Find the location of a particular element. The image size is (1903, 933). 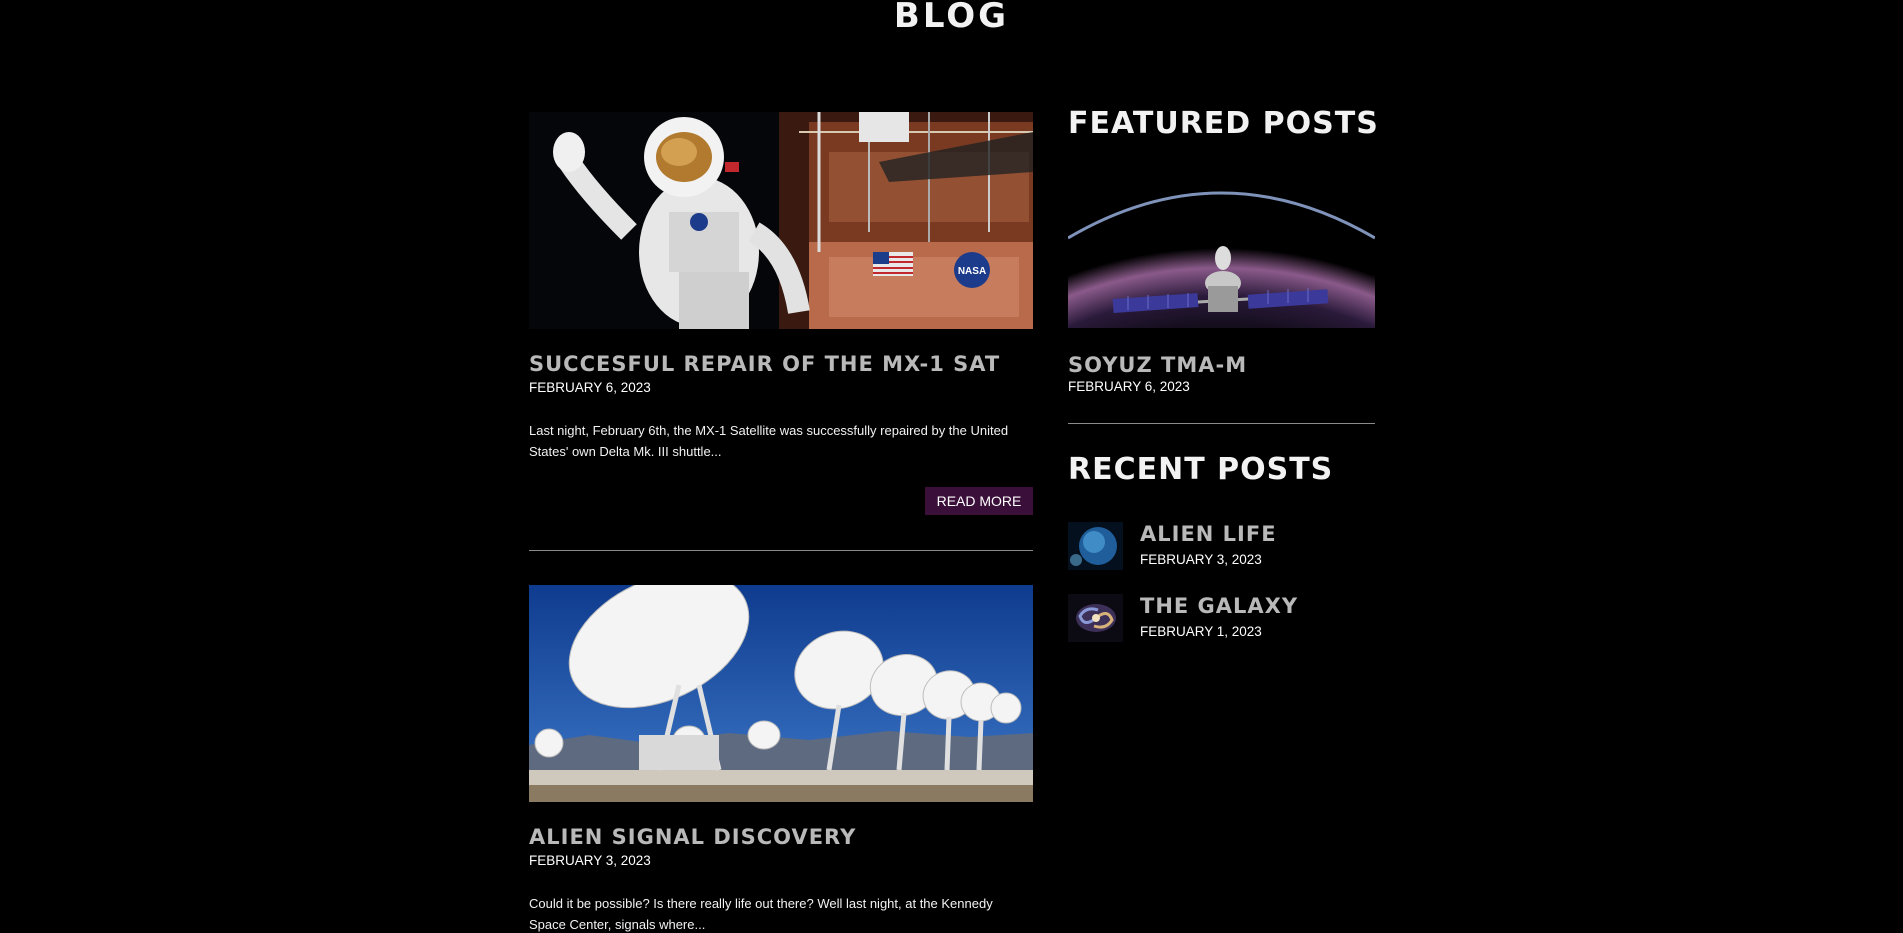

recent-post-text: THE GALAXY FEBRUARY 1, 2023 is located at coordinates (1219, 617).